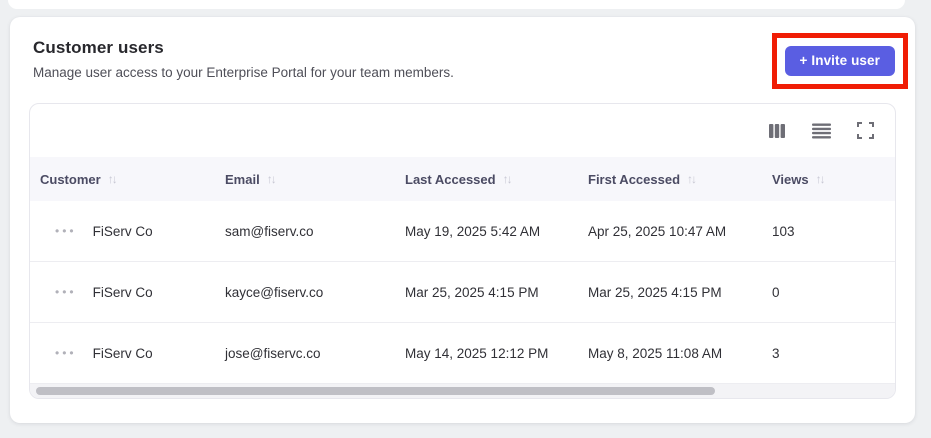 This screenshot has height=438, width=931. Describe the element at coordinates (269, 231) in the screenshot. I see `cell-email: sam@fiserv.co` at that location.